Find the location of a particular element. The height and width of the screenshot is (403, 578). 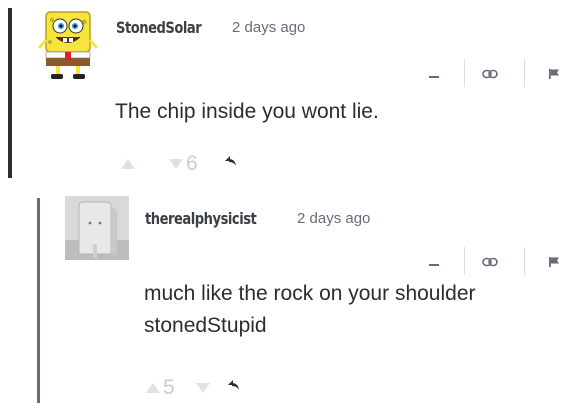

downvote-button is located at coordinates (204, 388).